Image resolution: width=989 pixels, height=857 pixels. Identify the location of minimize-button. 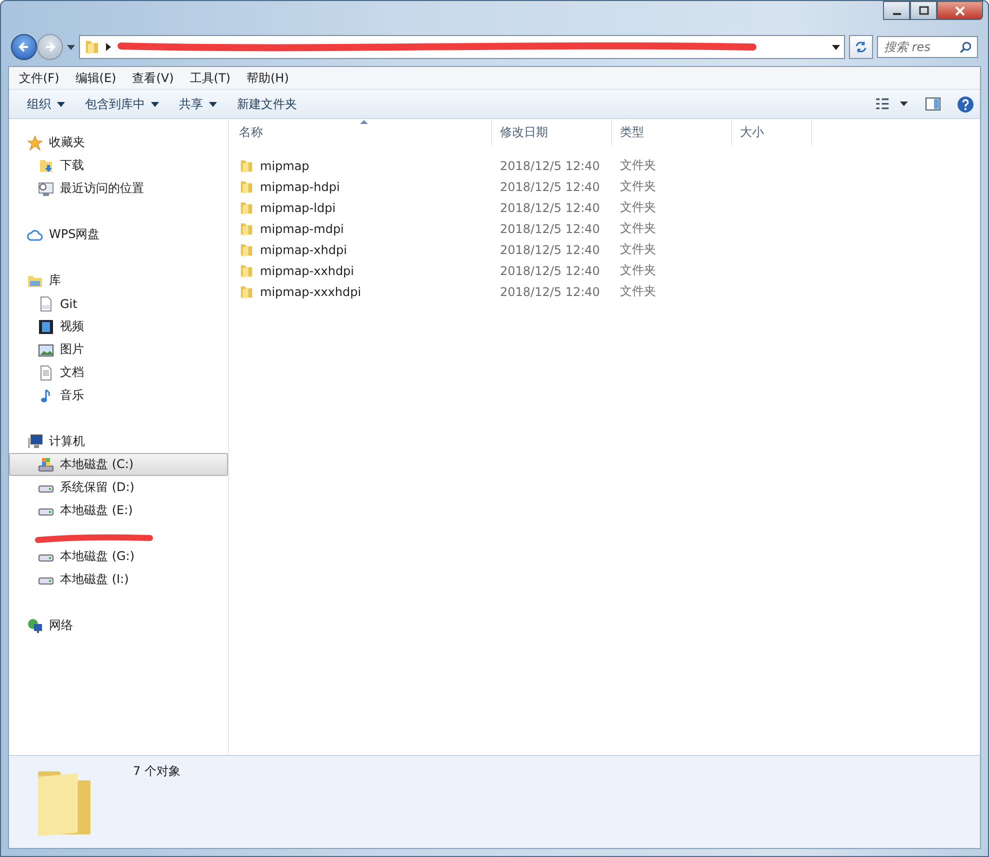
(896, 10).